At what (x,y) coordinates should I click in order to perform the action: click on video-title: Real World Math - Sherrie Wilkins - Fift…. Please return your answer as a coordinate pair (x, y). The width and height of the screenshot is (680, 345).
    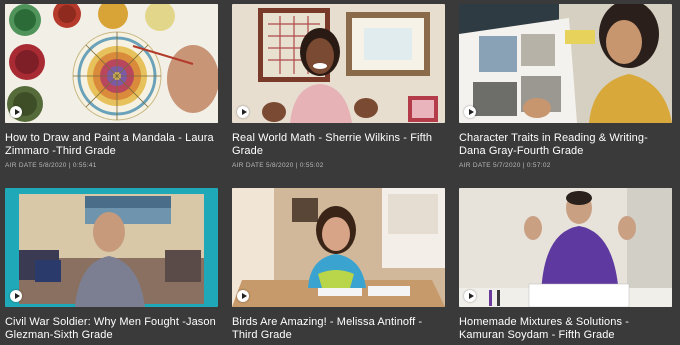
    Looking at the image, I should click on (338, 145).